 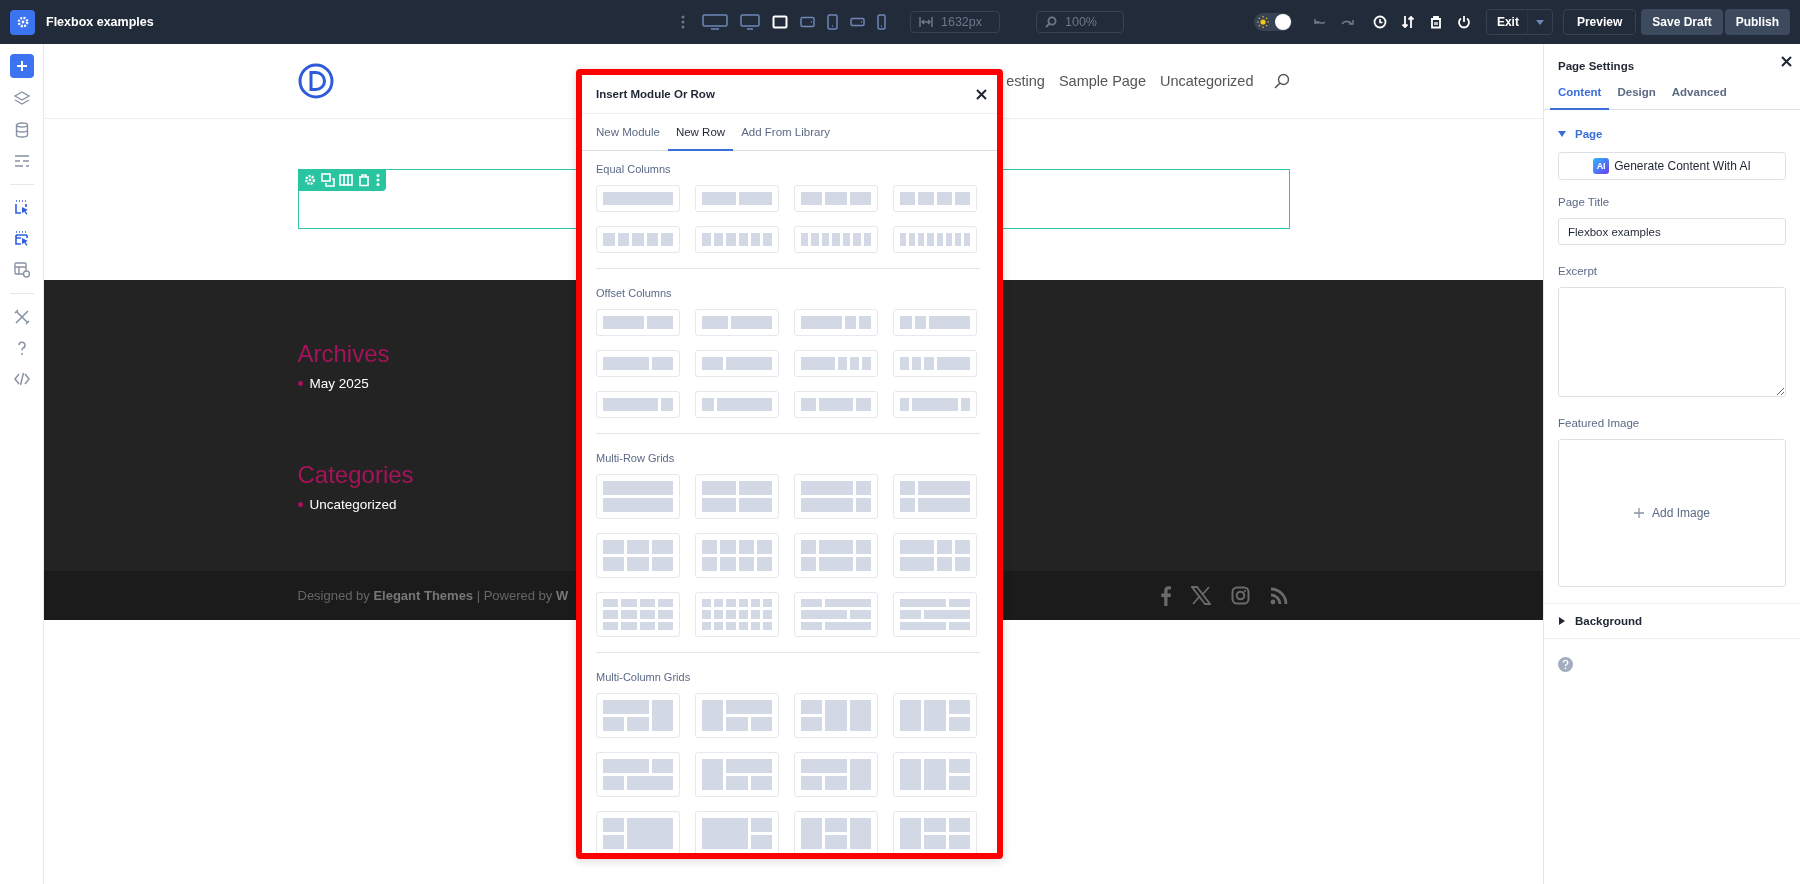 I want to click on modal-tab: New Module, so click(x=628, y=132).